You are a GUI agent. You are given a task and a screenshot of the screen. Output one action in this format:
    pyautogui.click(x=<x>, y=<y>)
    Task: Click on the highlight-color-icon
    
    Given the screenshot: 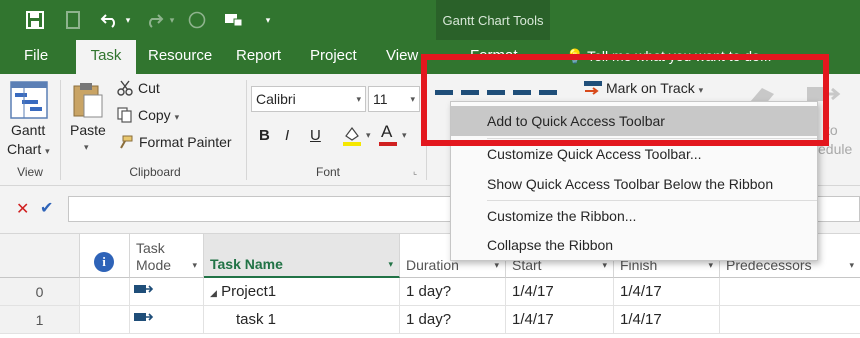 What is the action you would take?
    pyautogui.click(x=352, y=135)
    